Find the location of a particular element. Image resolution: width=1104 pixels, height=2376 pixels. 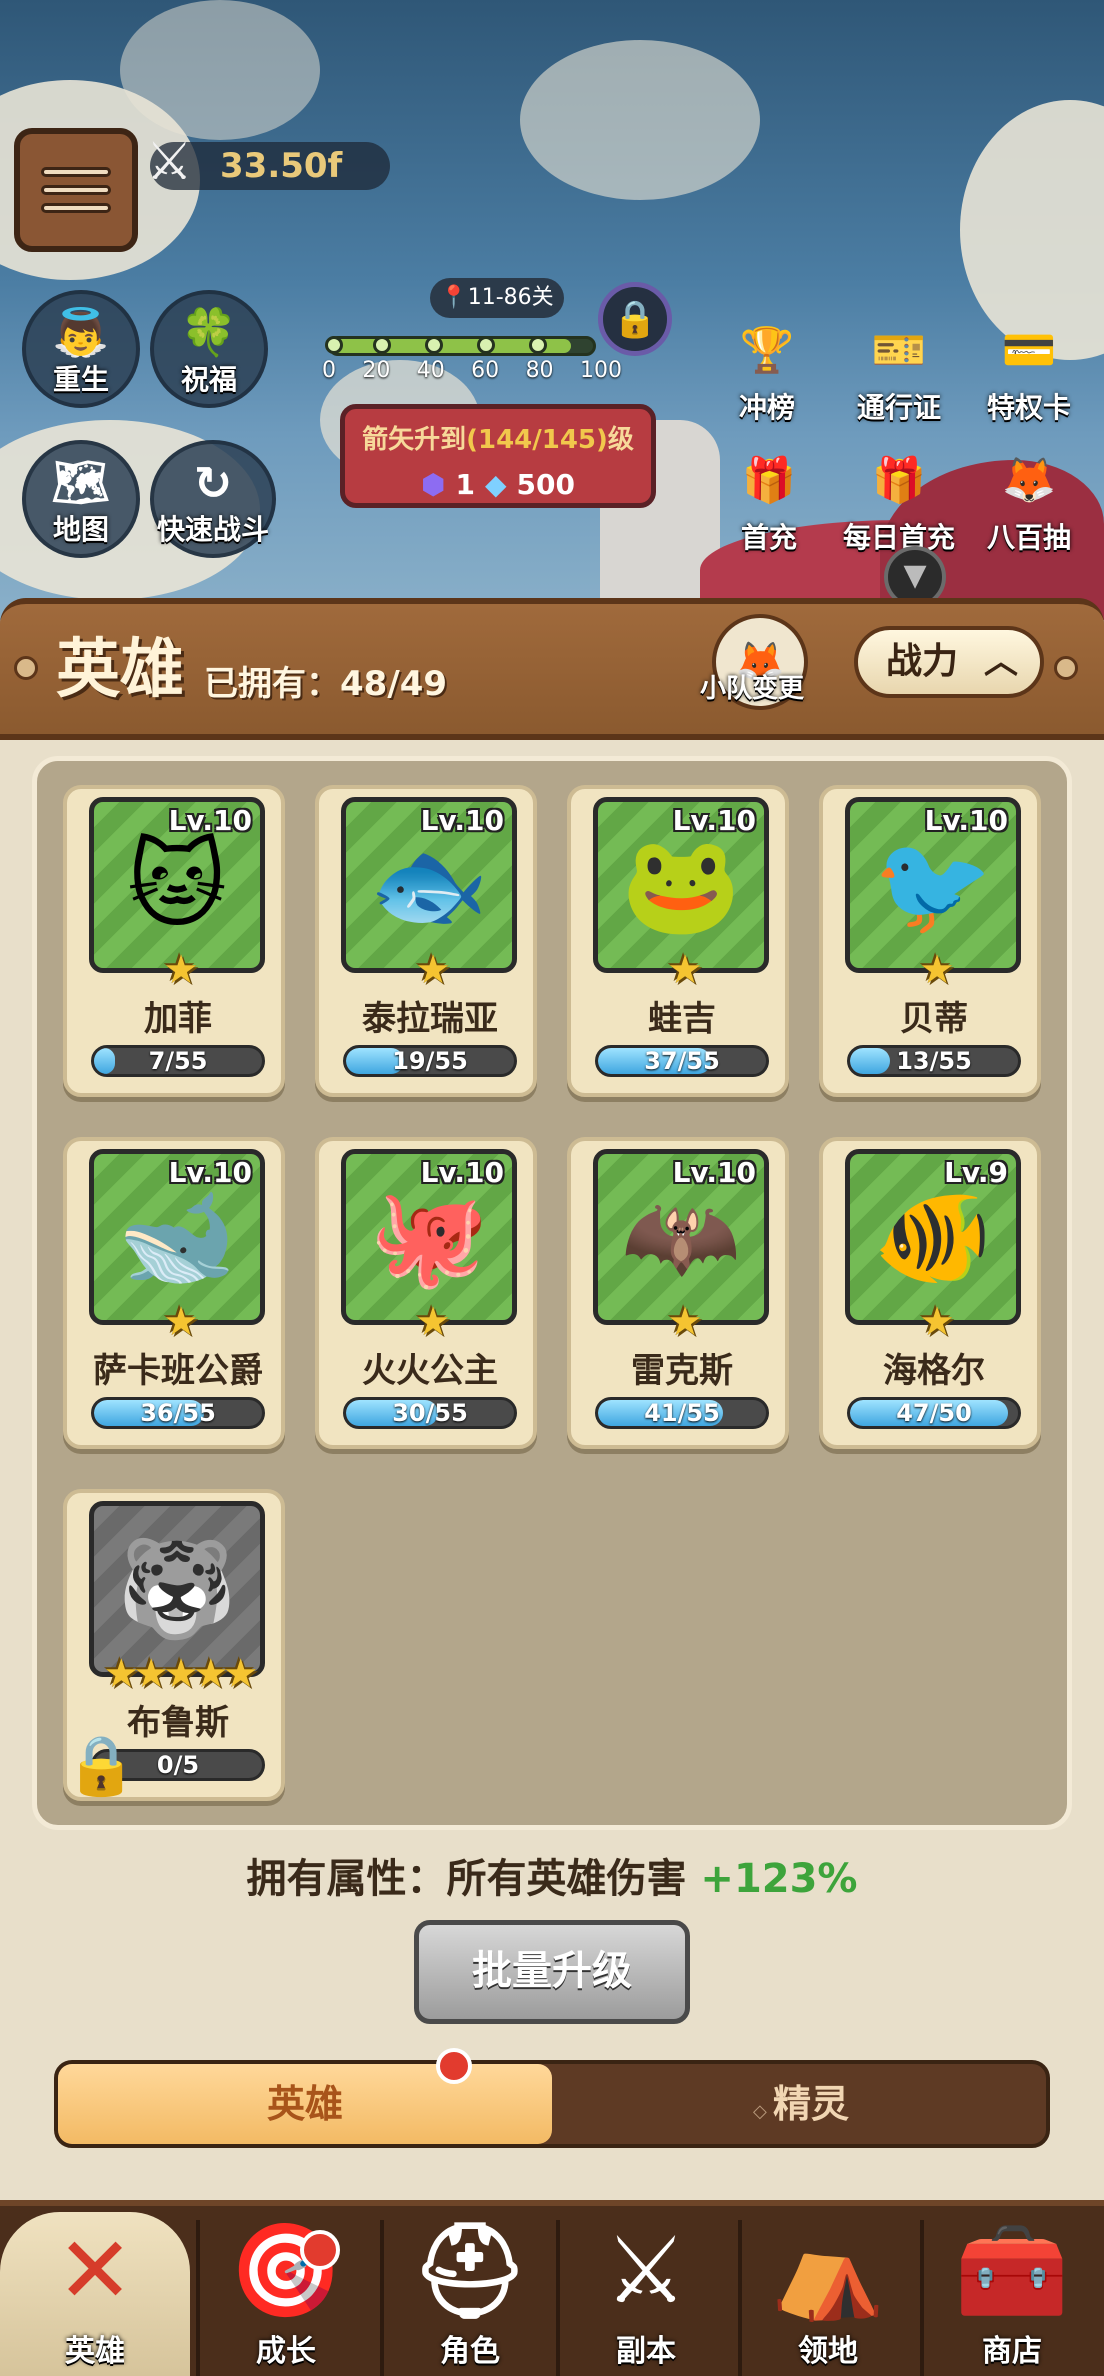

hero-card: Lv.10 🐙 ★ 火火公主 30/55 is located at coordinates (426, 1293).